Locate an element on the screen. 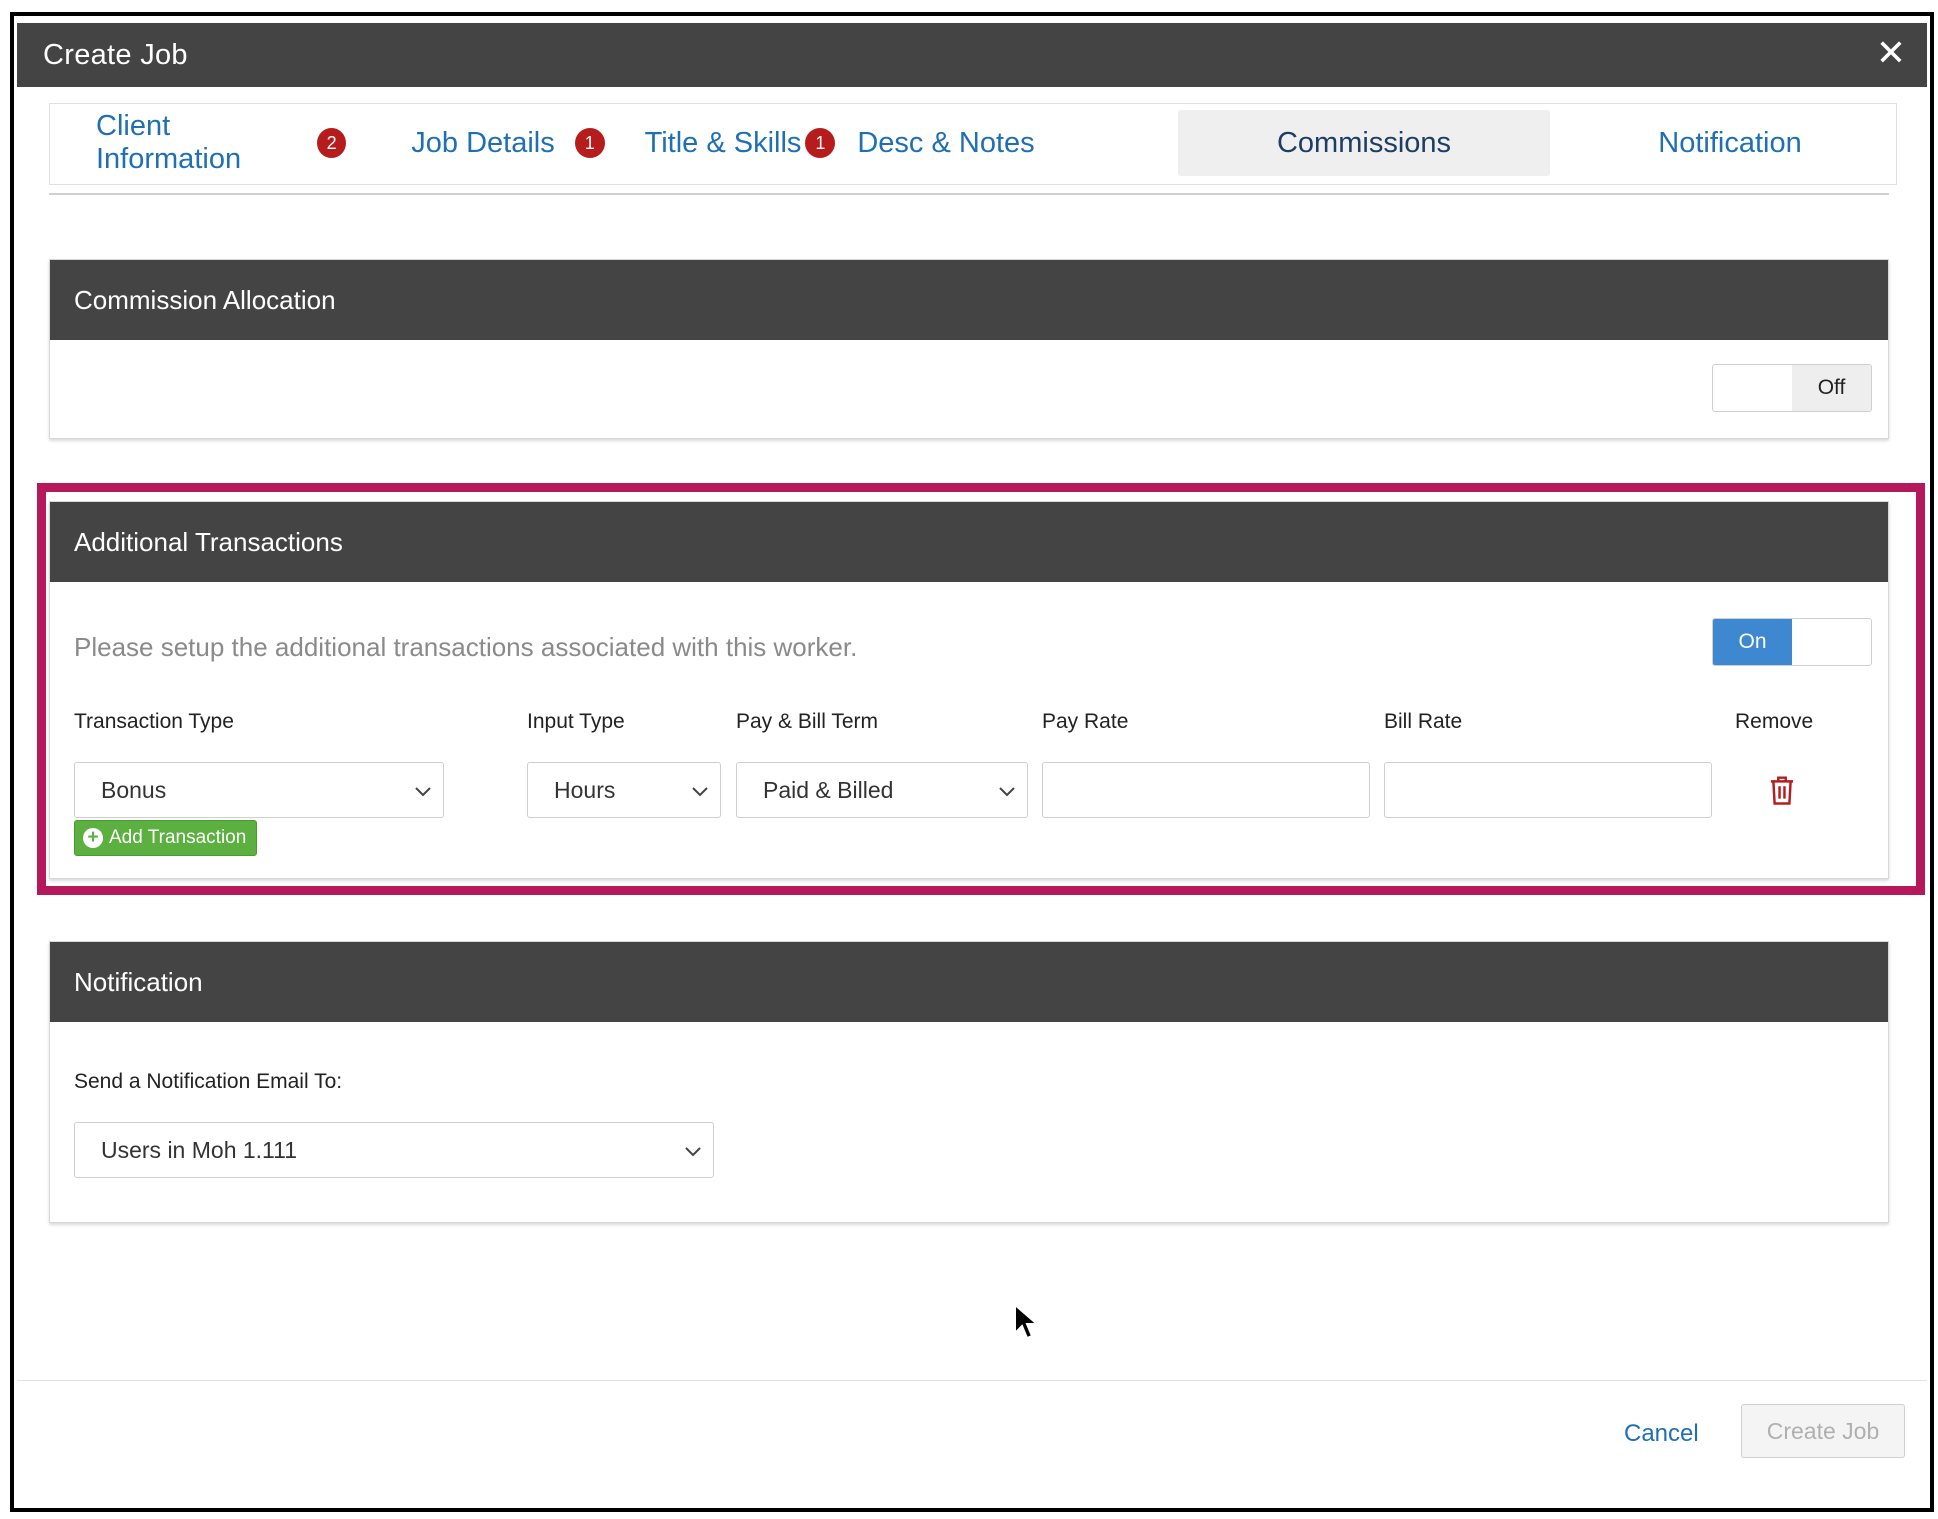 The width and height of the screenshot is (1938, 1519). tab-job-details: Job Details 1 is located at coordinates (508, 143).